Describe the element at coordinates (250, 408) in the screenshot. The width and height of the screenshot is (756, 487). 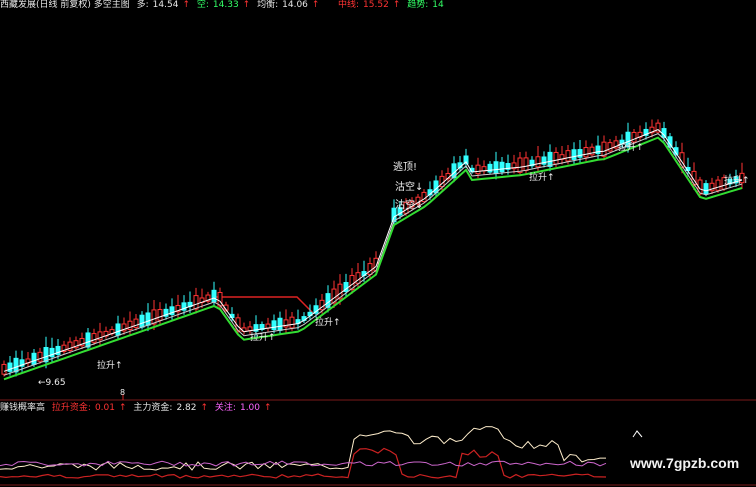
I see `guanzhu-value: 1.00` at that location.